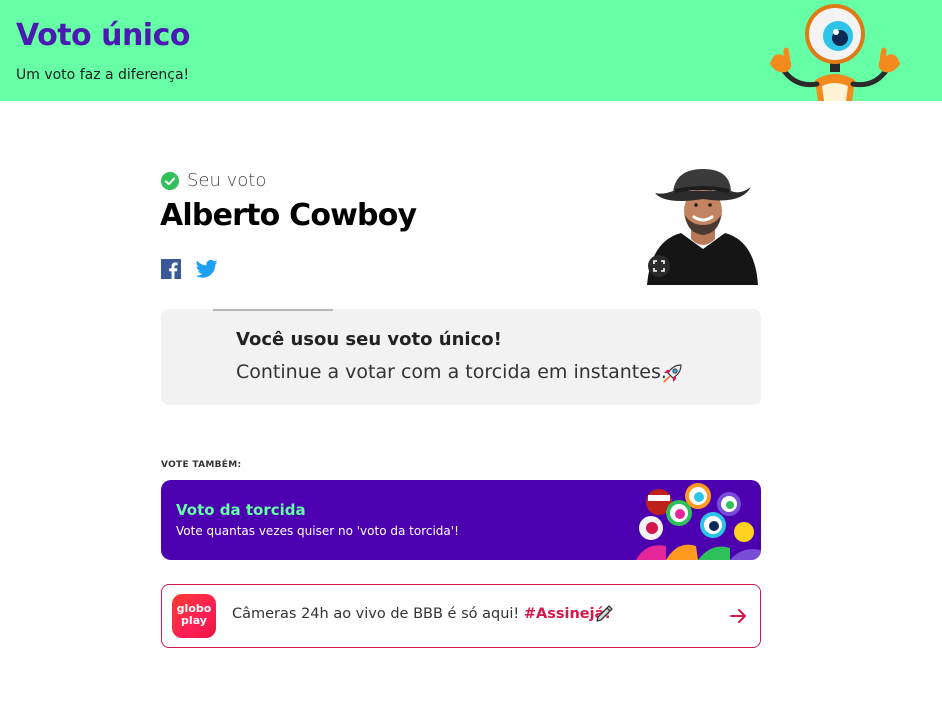 This screenshot has width=942, height=711. What do you see at coordinates (659, 266) in the screenshot?
I see `expand-icon` at bounding box center [659, 266].